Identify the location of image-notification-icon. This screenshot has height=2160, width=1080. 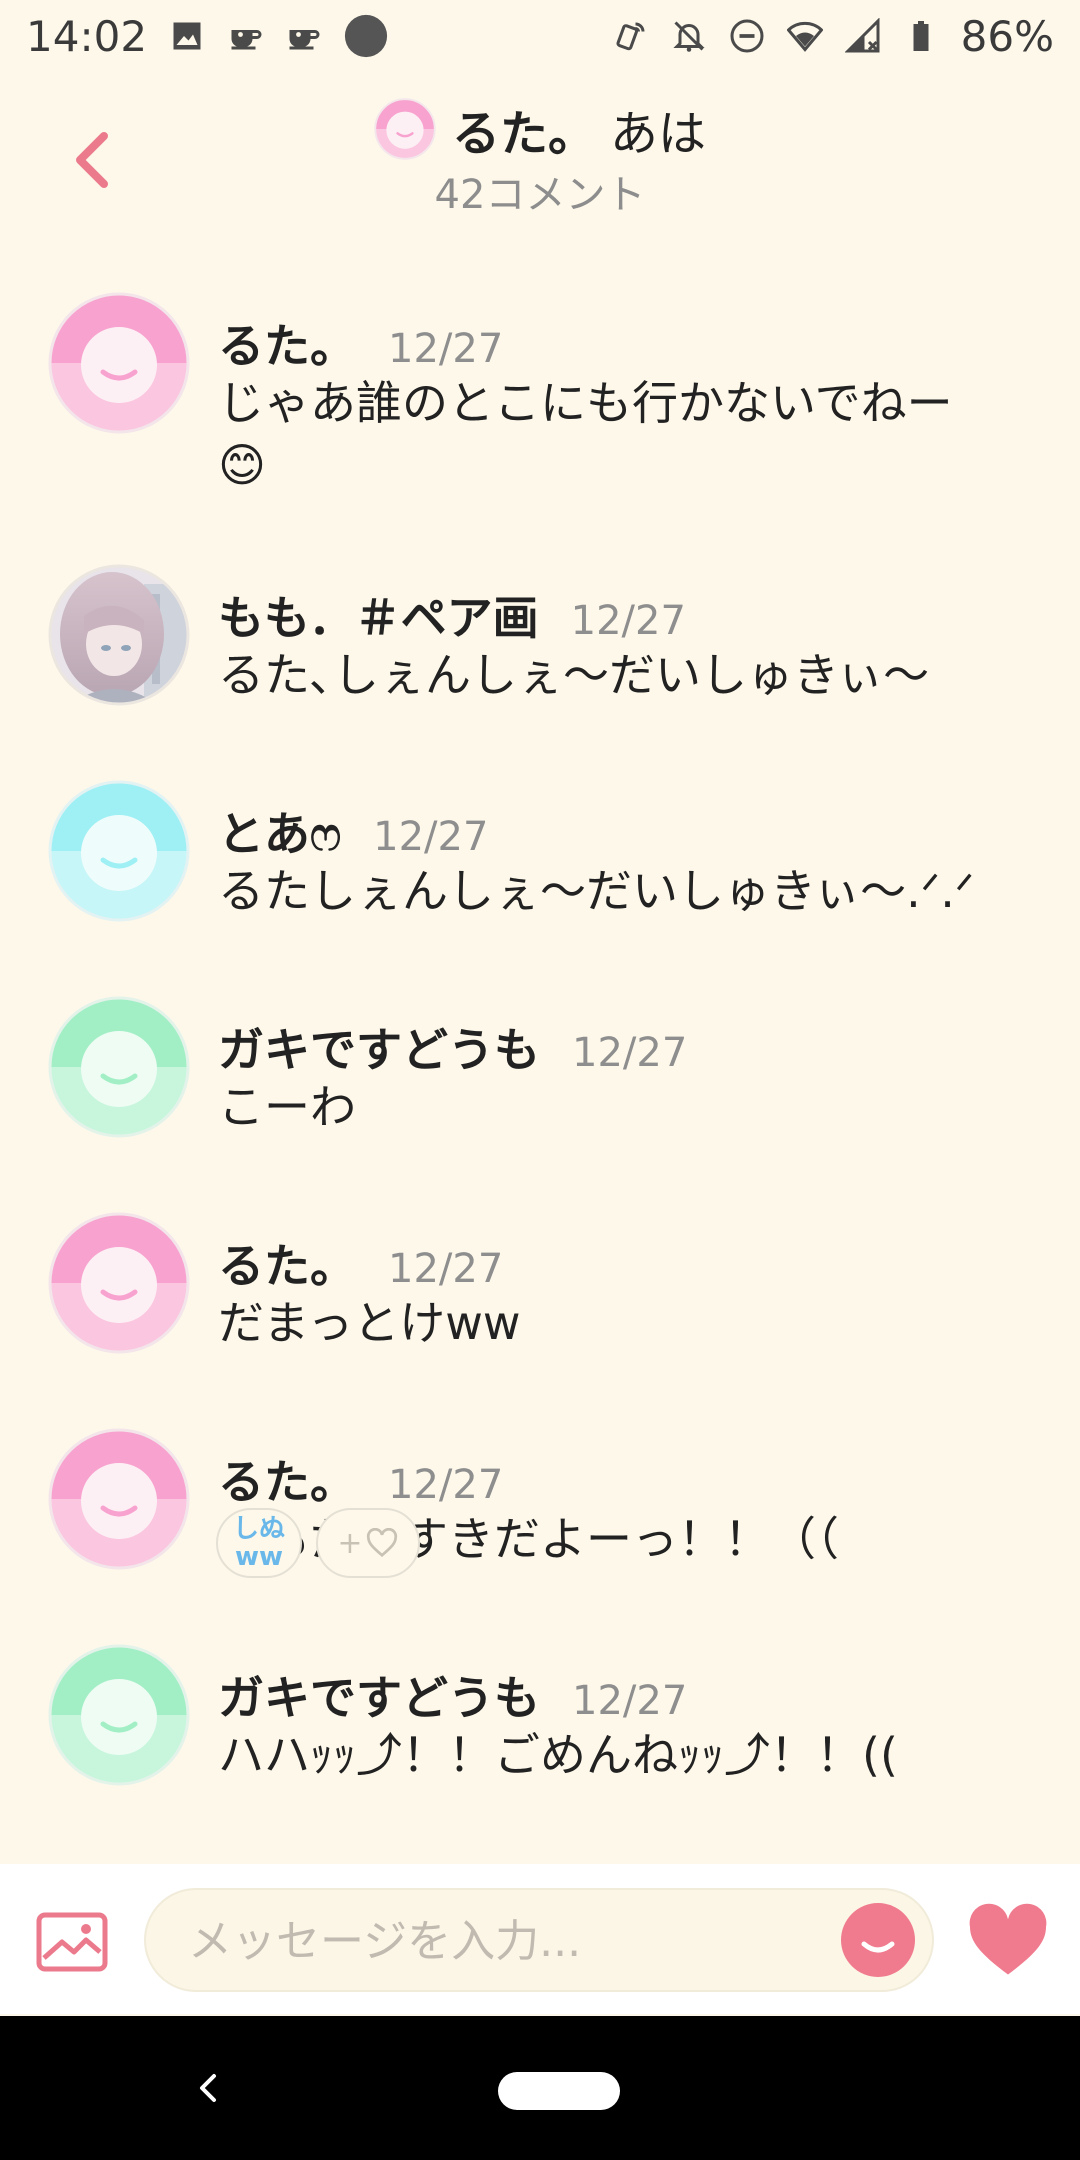
(187, 36).